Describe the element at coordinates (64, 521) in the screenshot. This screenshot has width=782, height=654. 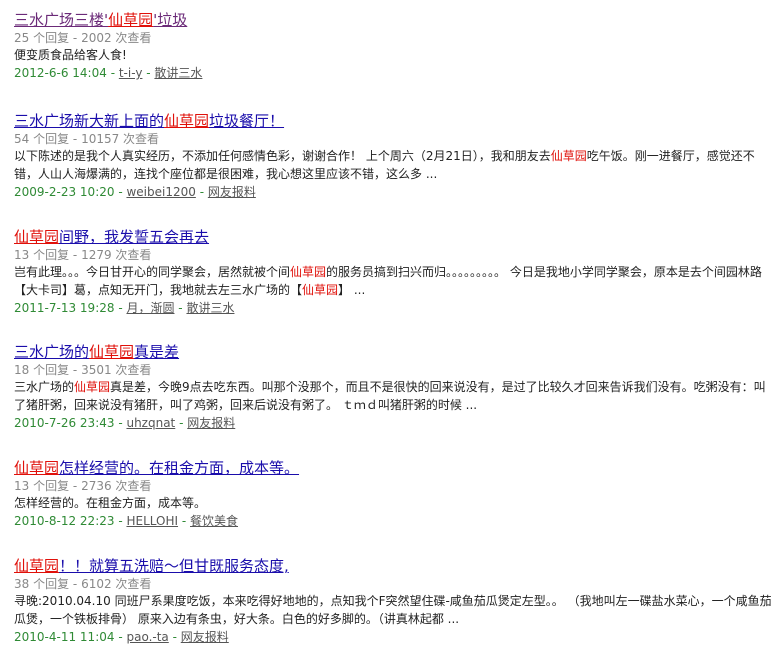
I see `post-date: 2010-8-12 22:23` at that location.